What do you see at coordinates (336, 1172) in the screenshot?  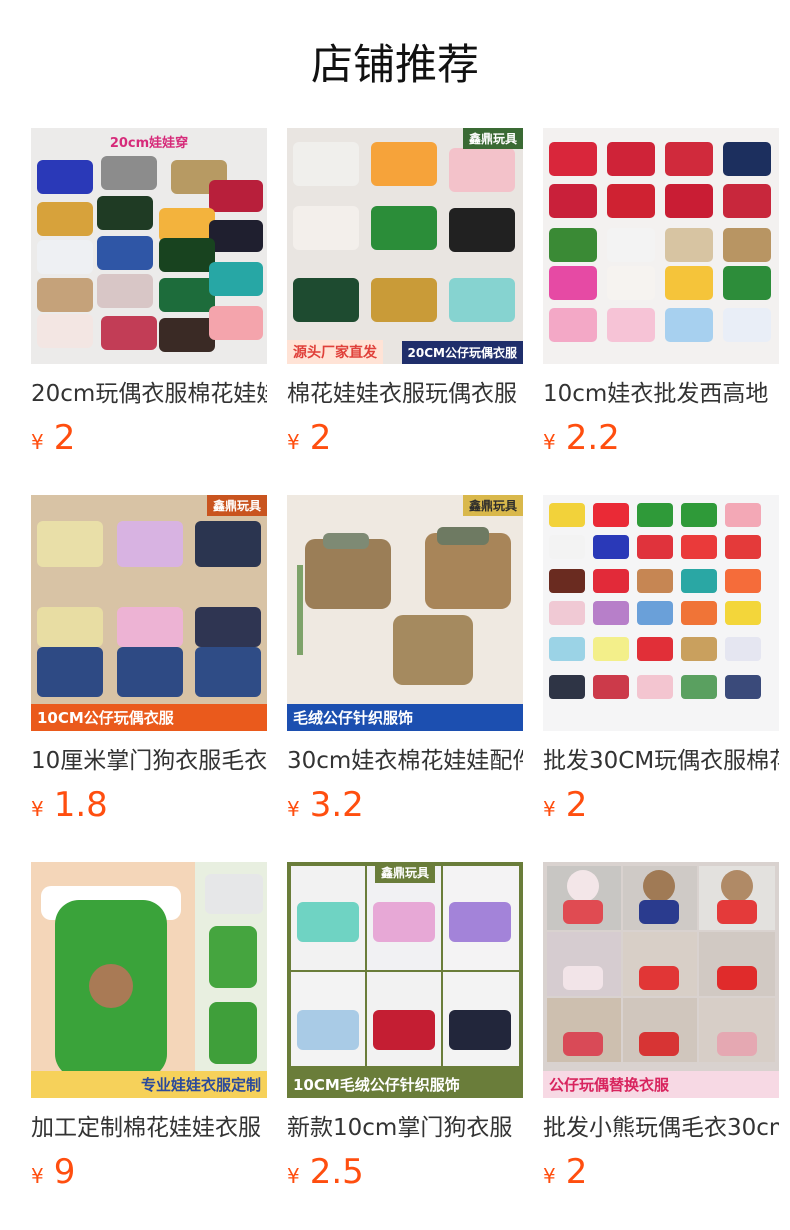 I see `price-value: 2.5` at bounding box center [336, 1172].